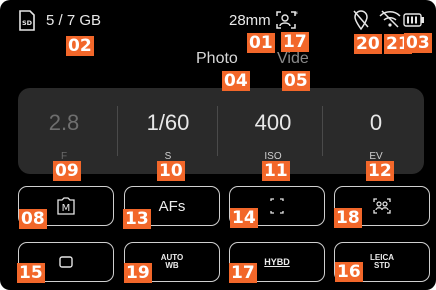  Describe the element at coordinates (261, 43) in the screenshot. I see `marker-01: 01` at that location.